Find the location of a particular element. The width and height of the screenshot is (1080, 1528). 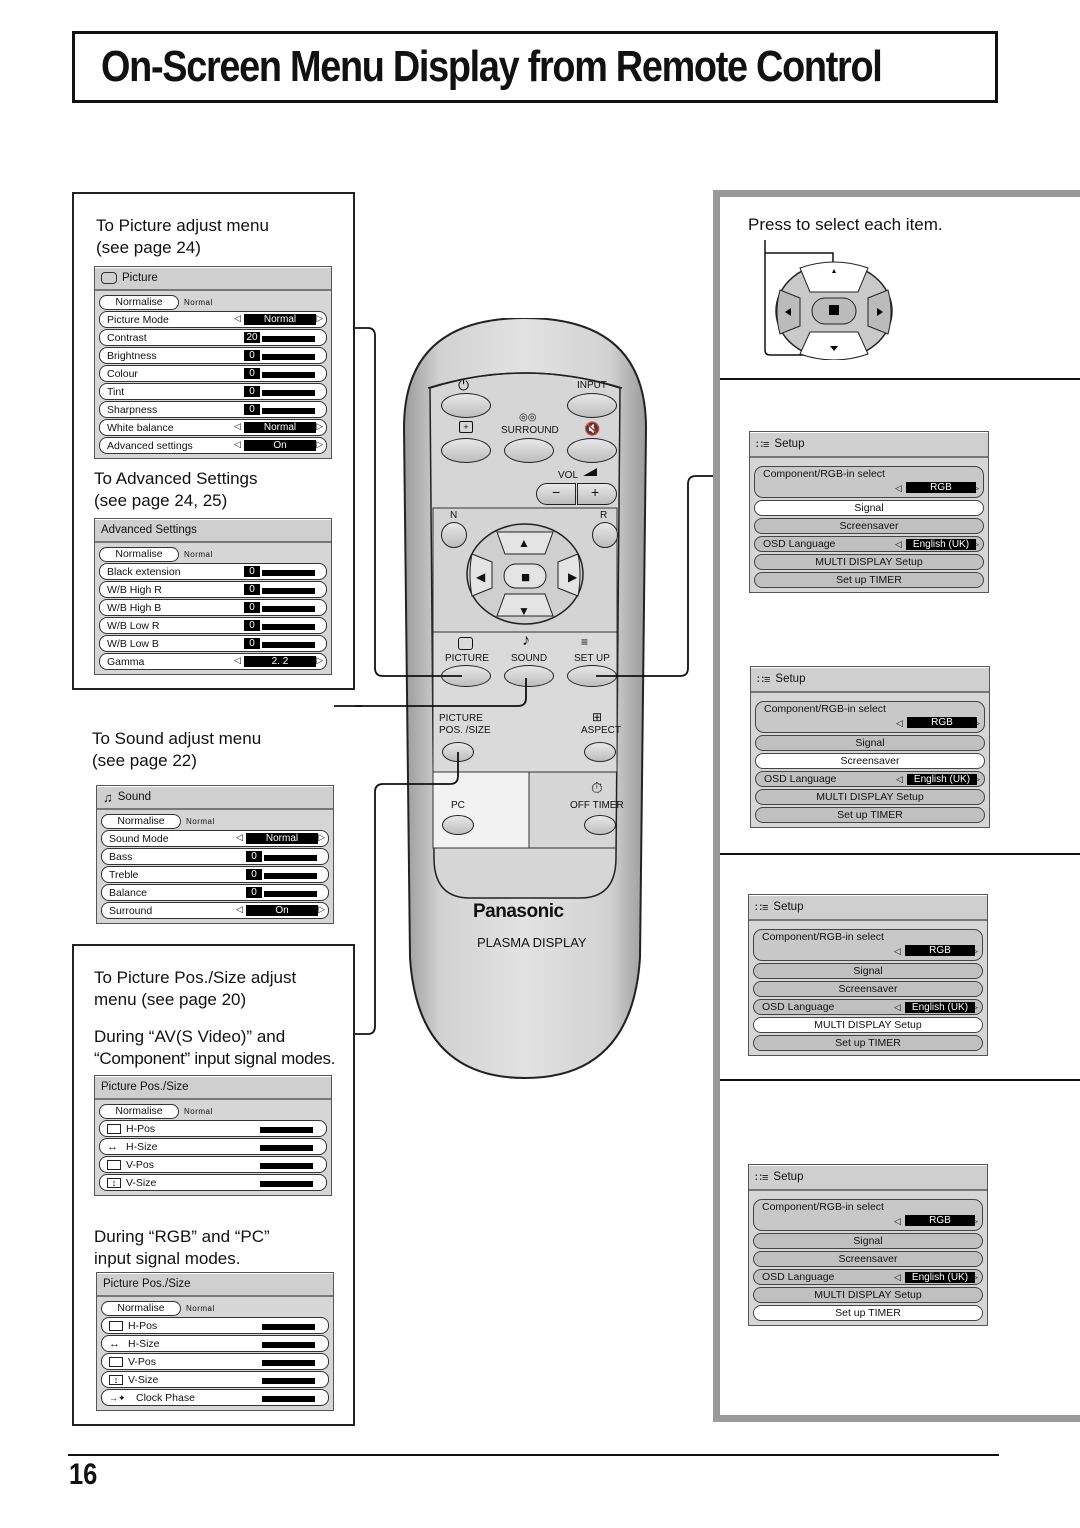

menu-row: Balance 0 is located at coordinates (215, 892).